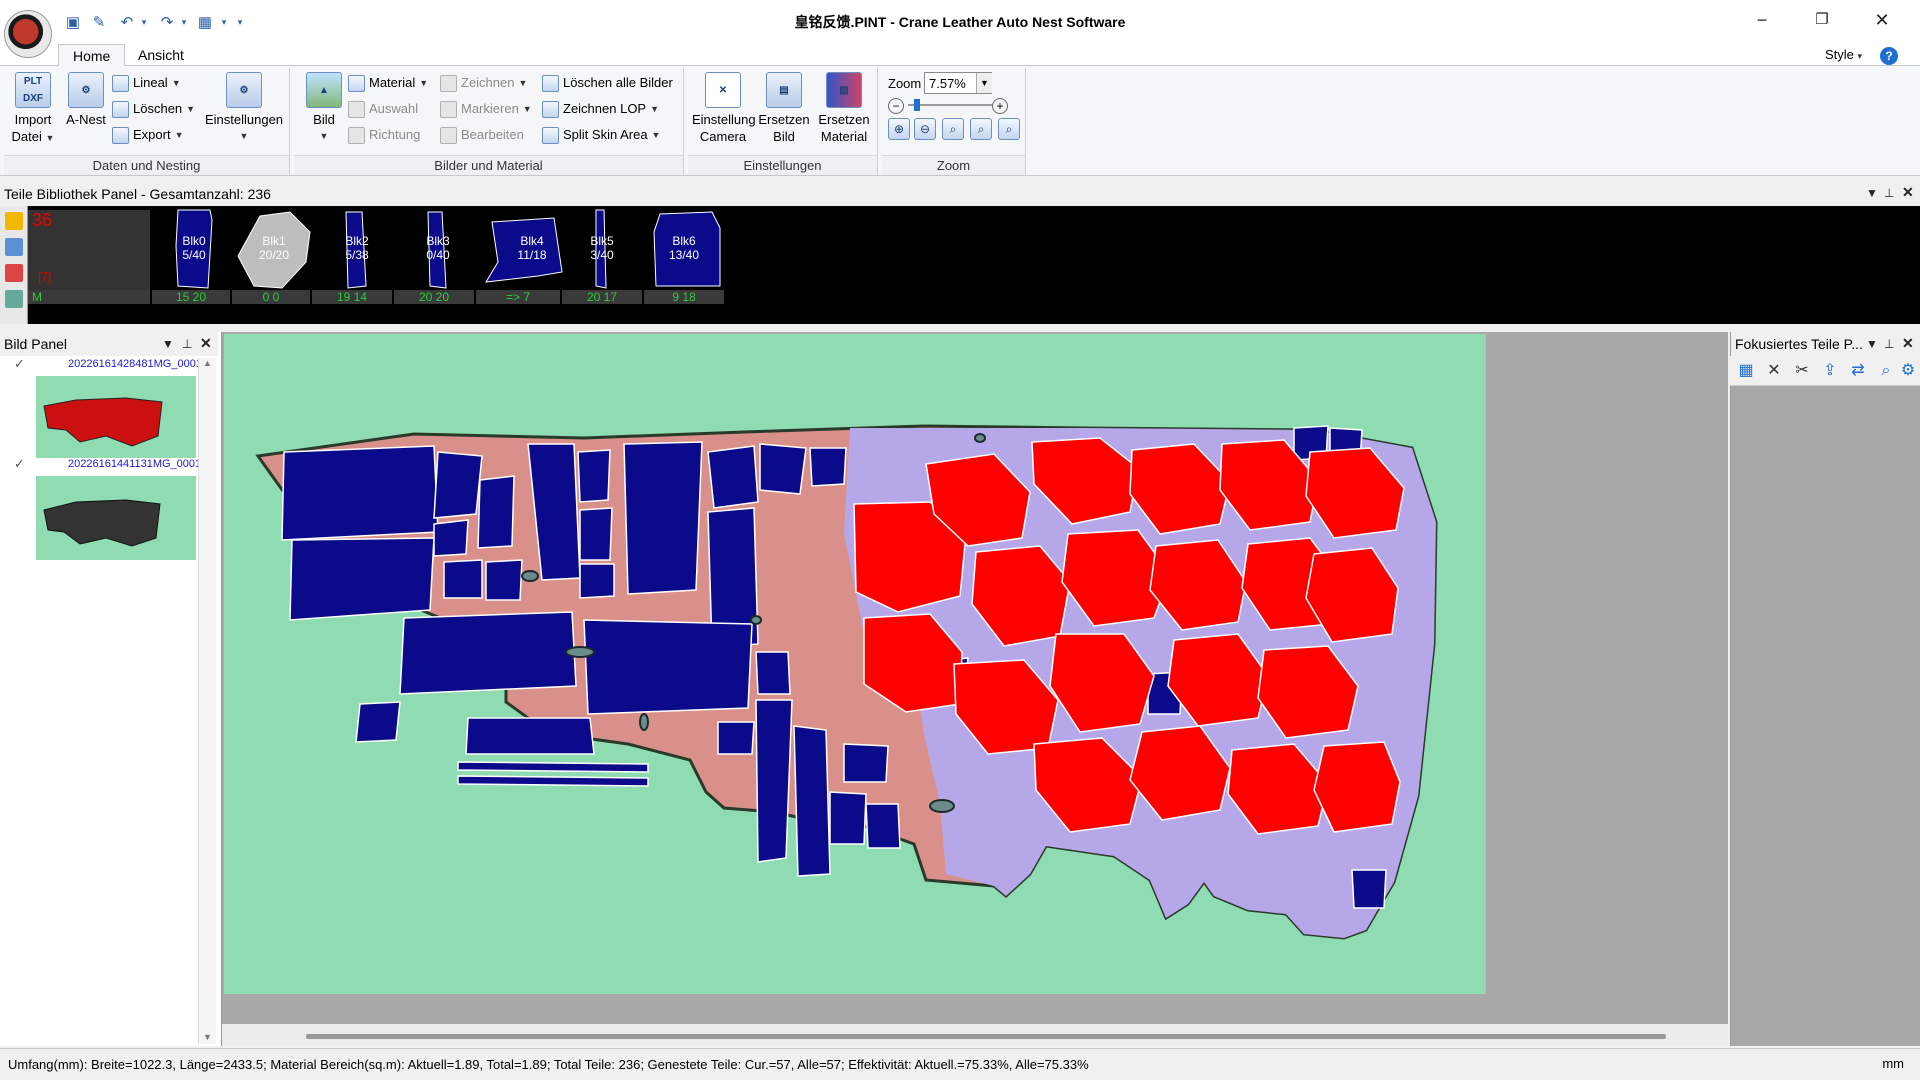 The width and height of the screenshot is (1920, 1080). Describe the element at coordinates (92, 55) in the screenshot. I see `tab-home: Home` at that location.